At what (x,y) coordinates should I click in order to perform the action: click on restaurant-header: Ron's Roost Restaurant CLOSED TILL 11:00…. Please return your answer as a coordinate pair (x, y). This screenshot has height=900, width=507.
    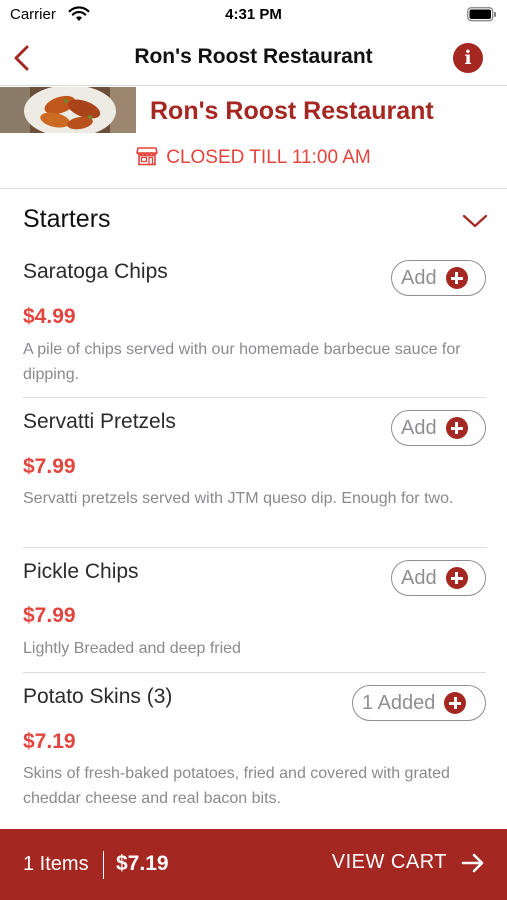
    Looking at the image, I should click on (253, 138).